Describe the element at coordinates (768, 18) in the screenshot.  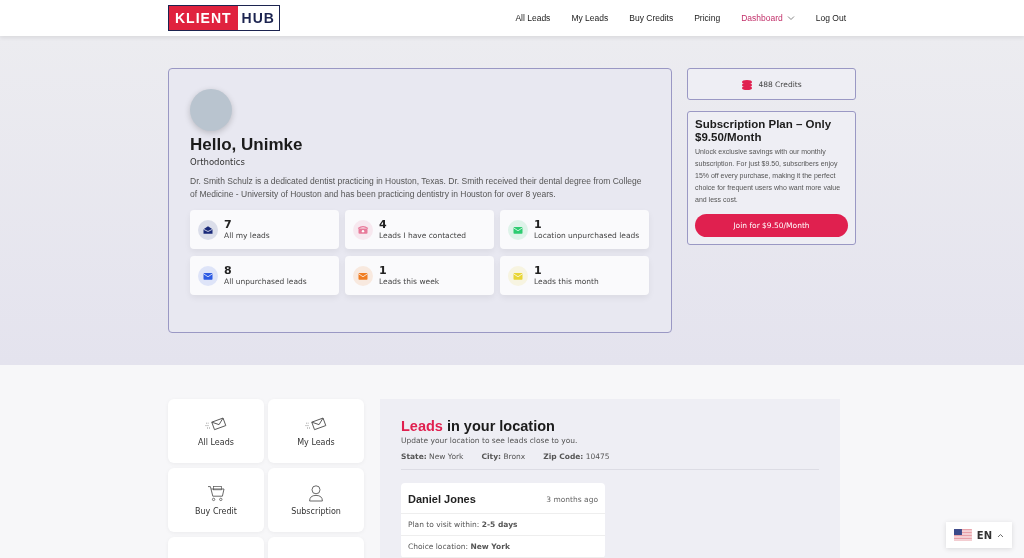
I see `nav-link: Dashboard` at that location.